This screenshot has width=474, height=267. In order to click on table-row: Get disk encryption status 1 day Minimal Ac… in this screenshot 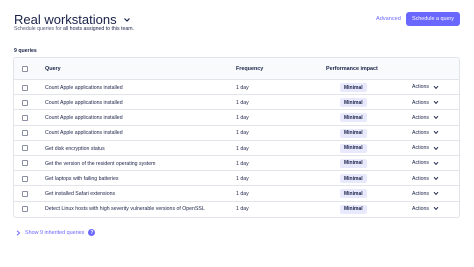, I will do `click(236, 148)`.